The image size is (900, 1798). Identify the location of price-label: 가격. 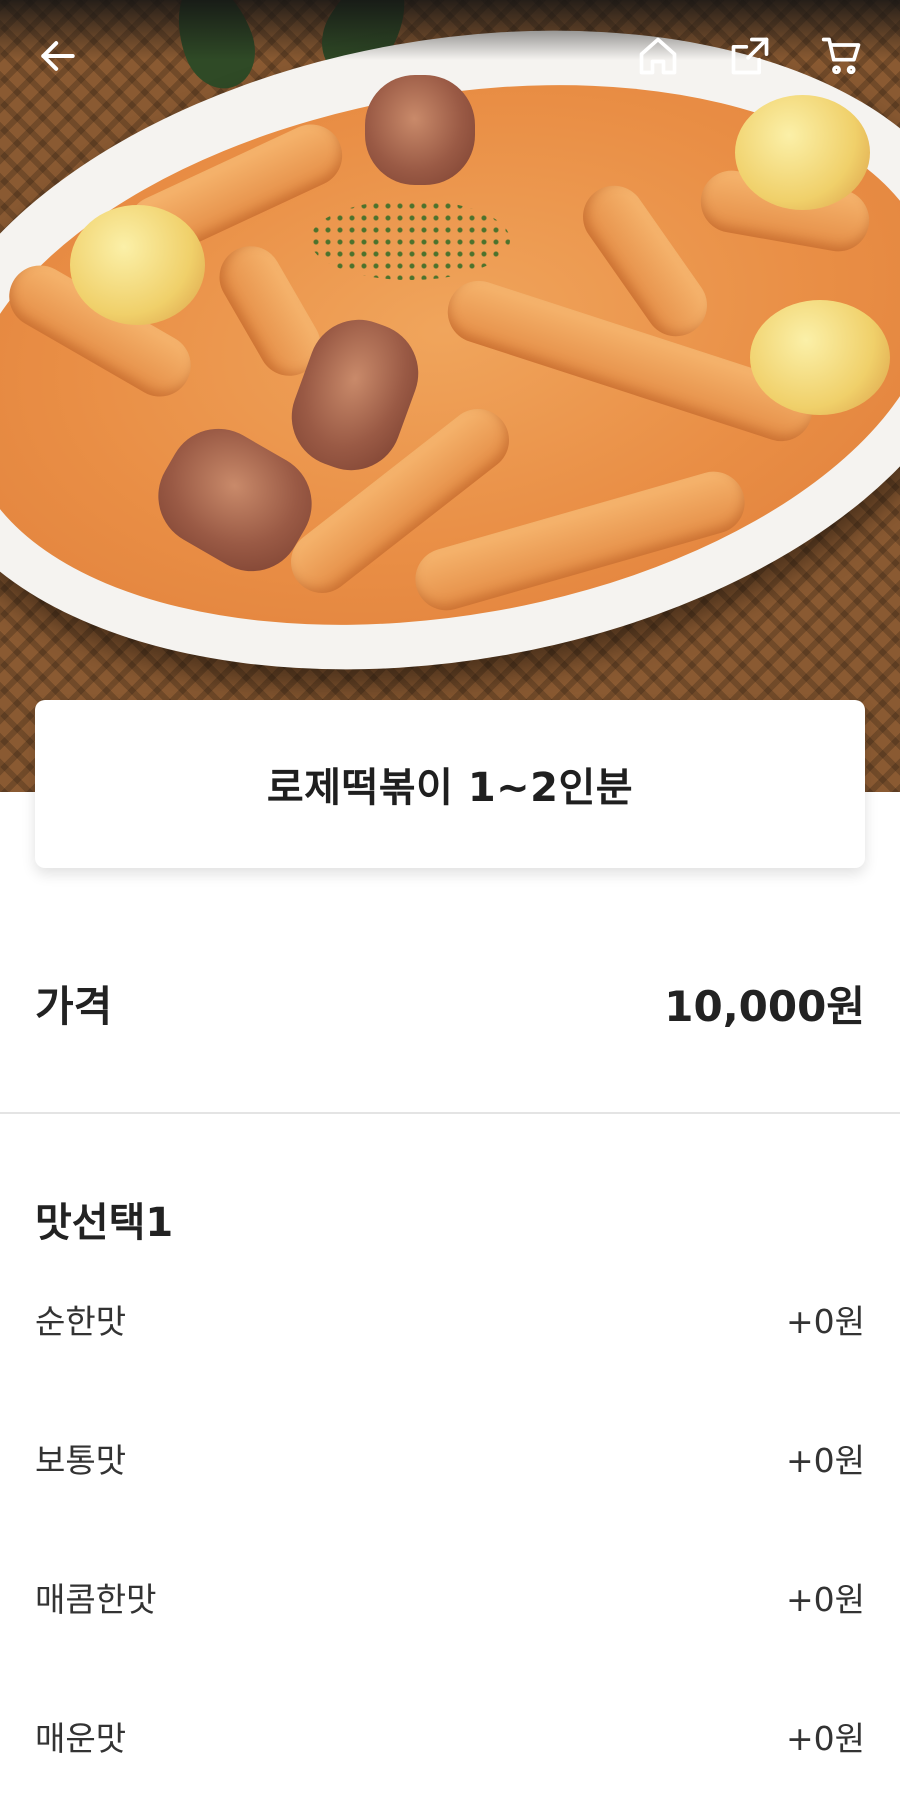
(74, 1006).